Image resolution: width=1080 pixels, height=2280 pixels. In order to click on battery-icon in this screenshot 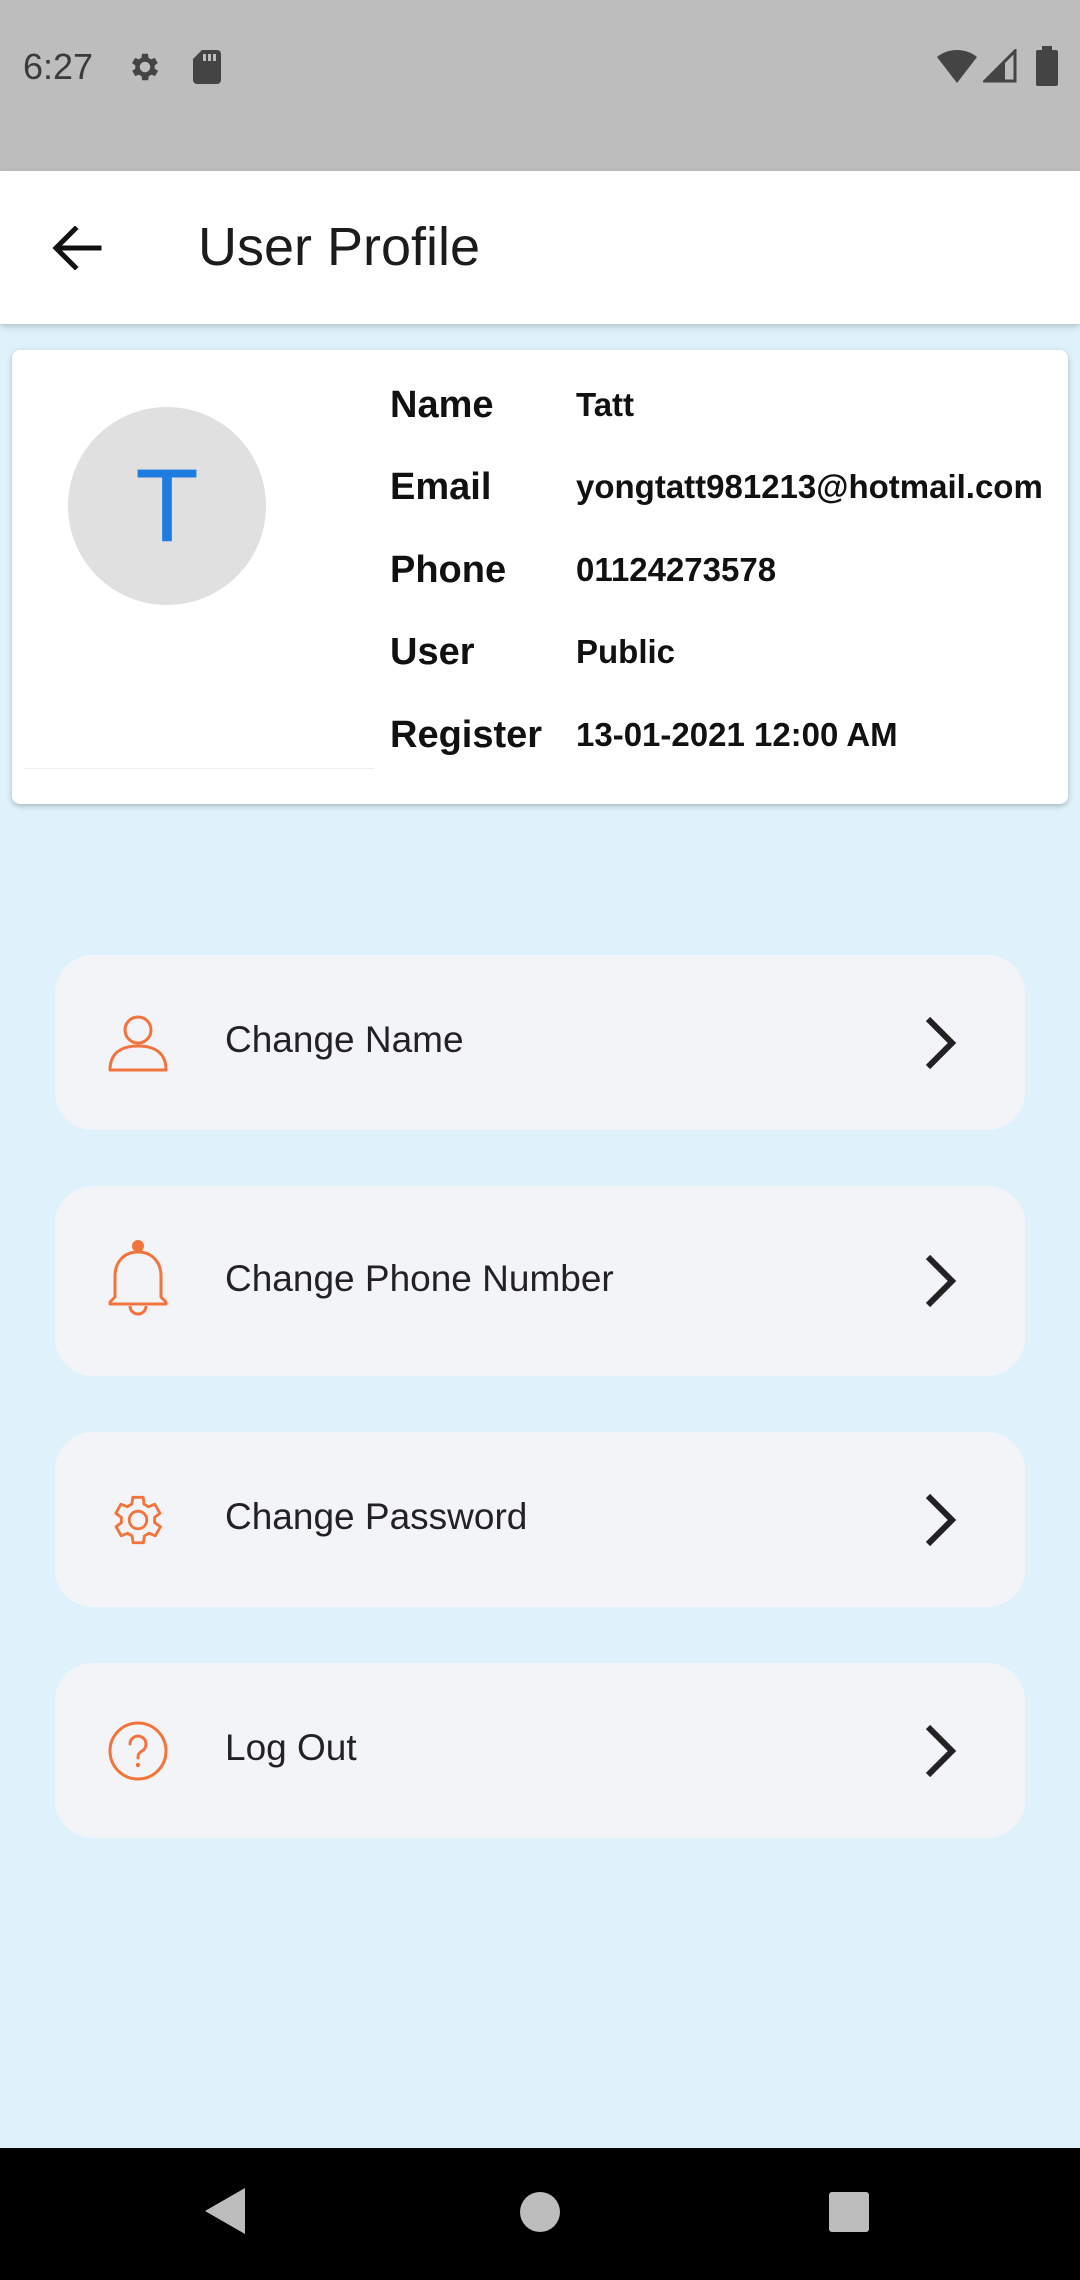, I will do `click(1047, 66)`.